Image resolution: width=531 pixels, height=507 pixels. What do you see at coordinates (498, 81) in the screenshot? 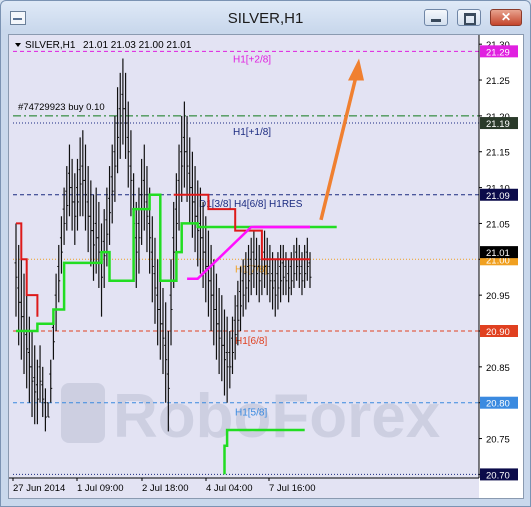
I see `y-tick-label: 21.25` at bounding box center [498, 81].